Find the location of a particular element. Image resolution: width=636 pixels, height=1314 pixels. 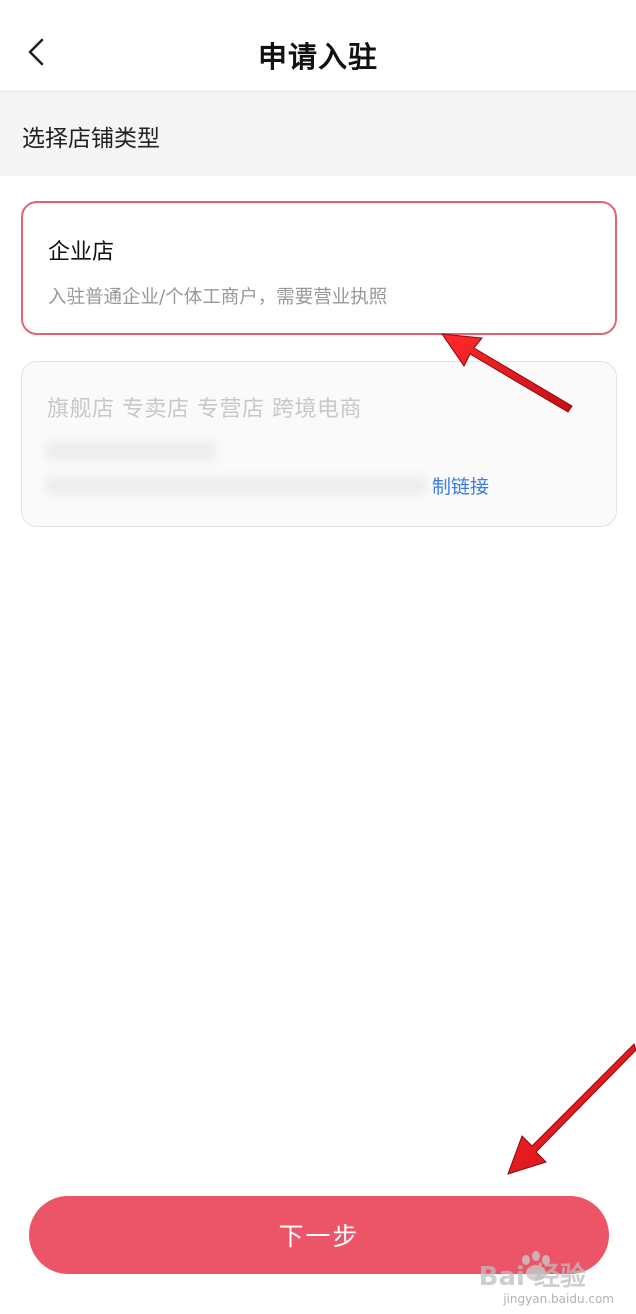

annotation-arrow-icon is located at coordinates (571, 1109).